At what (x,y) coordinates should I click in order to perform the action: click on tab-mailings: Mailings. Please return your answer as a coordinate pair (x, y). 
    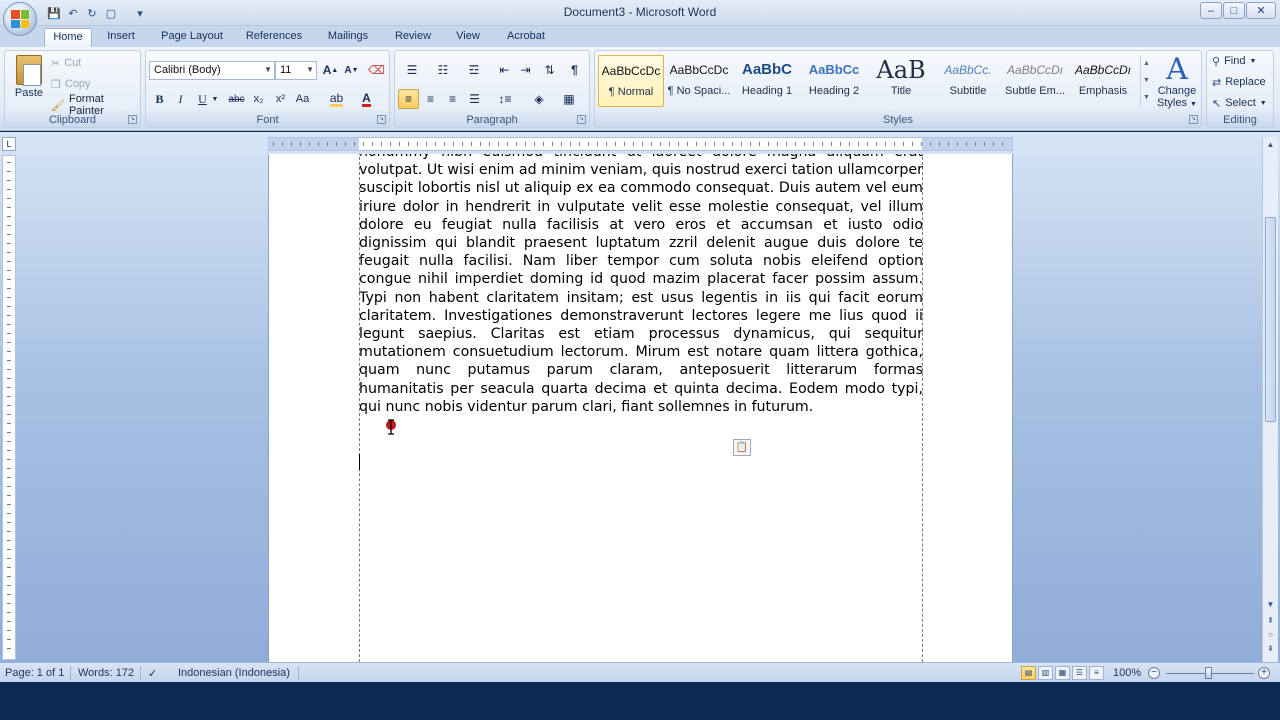
    Looking at the image, I should click on (348, 37).